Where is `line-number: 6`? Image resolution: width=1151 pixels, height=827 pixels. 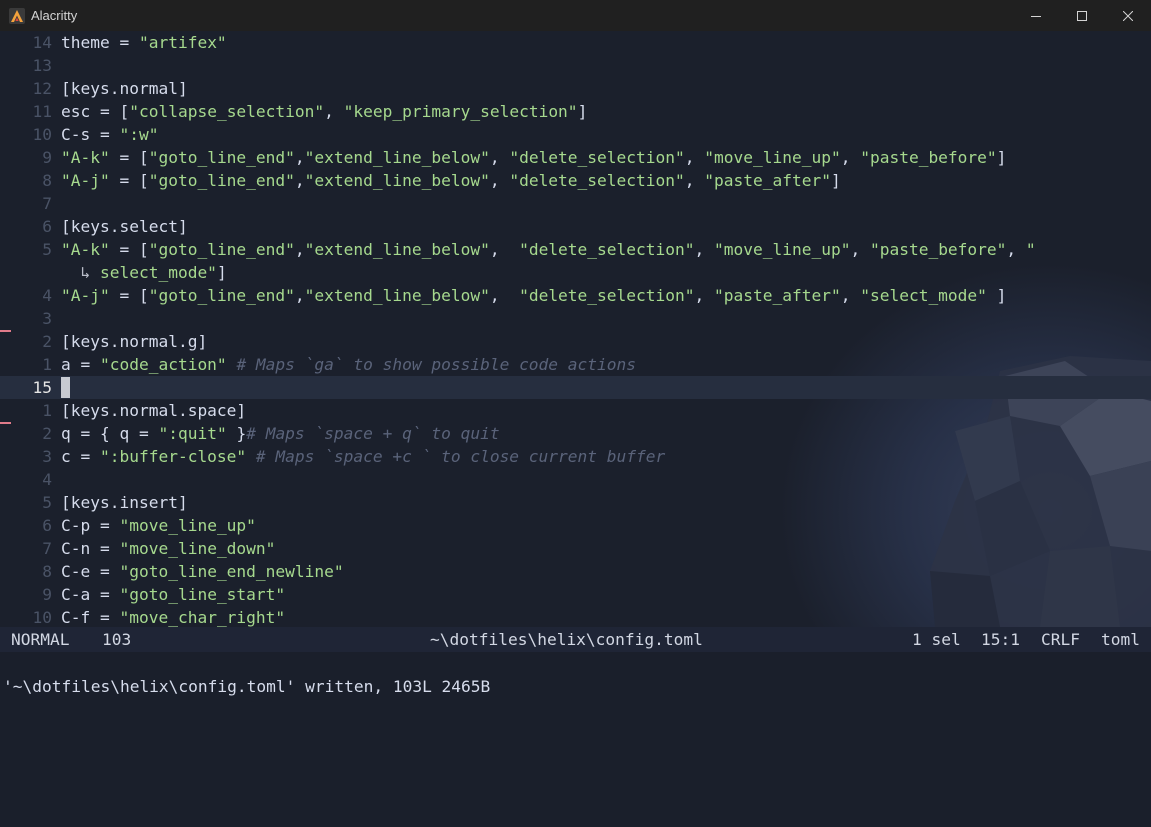
line-number: 6 is located at coordinates (47, 226).